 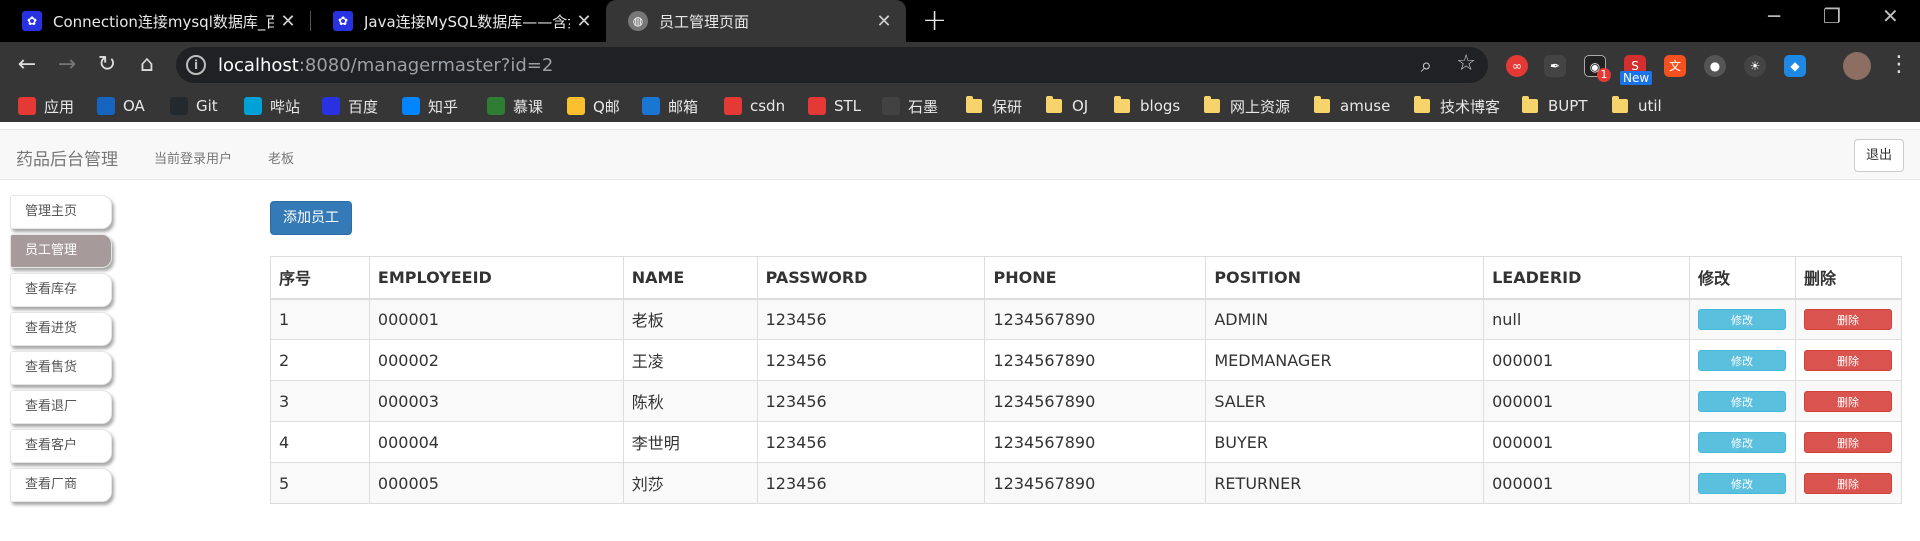 I want to click on bookmark-item: 百度, so click(x=350, y=106).